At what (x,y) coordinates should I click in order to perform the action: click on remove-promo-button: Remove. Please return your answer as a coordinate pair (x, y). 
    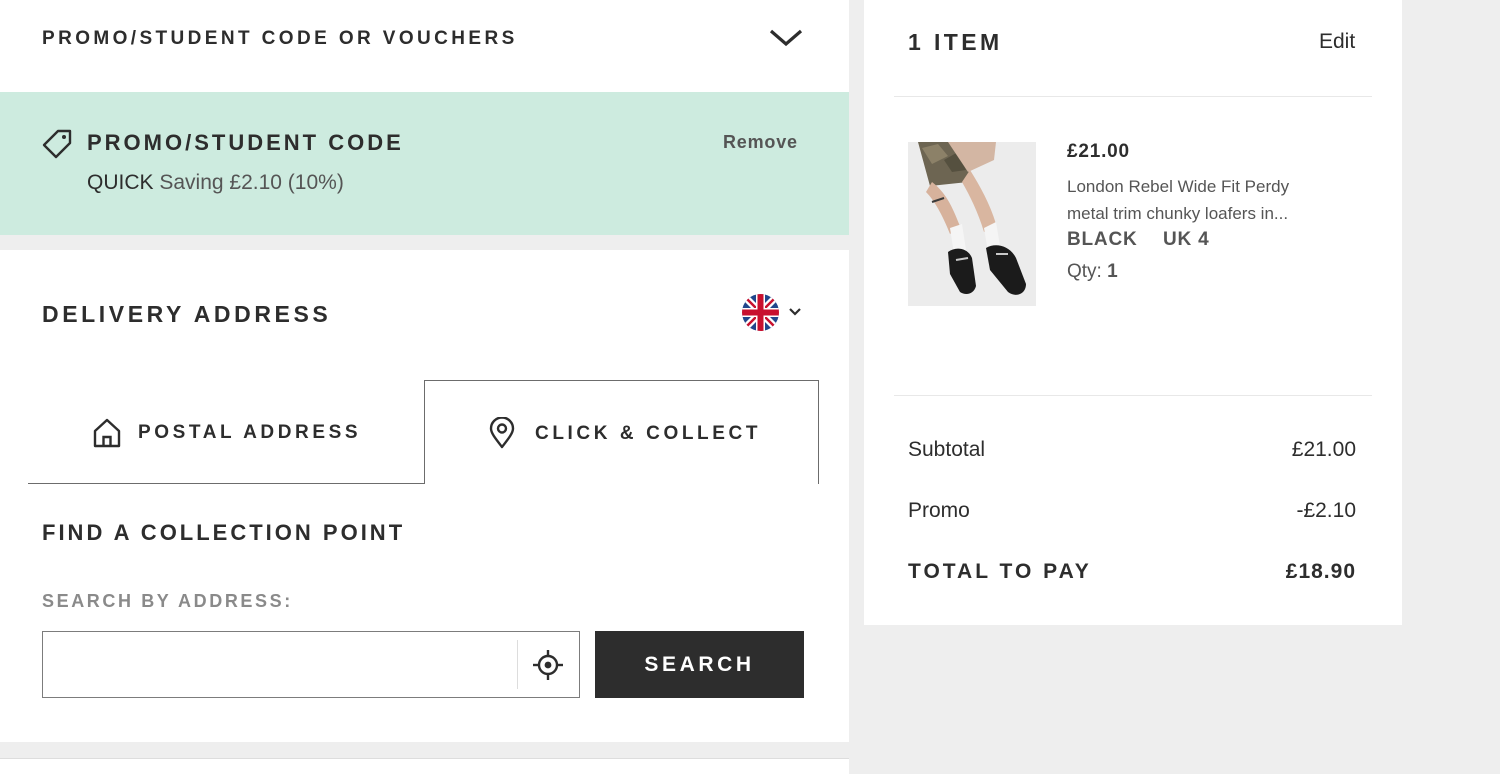
    Looking at the image, I should click on (760, 142).